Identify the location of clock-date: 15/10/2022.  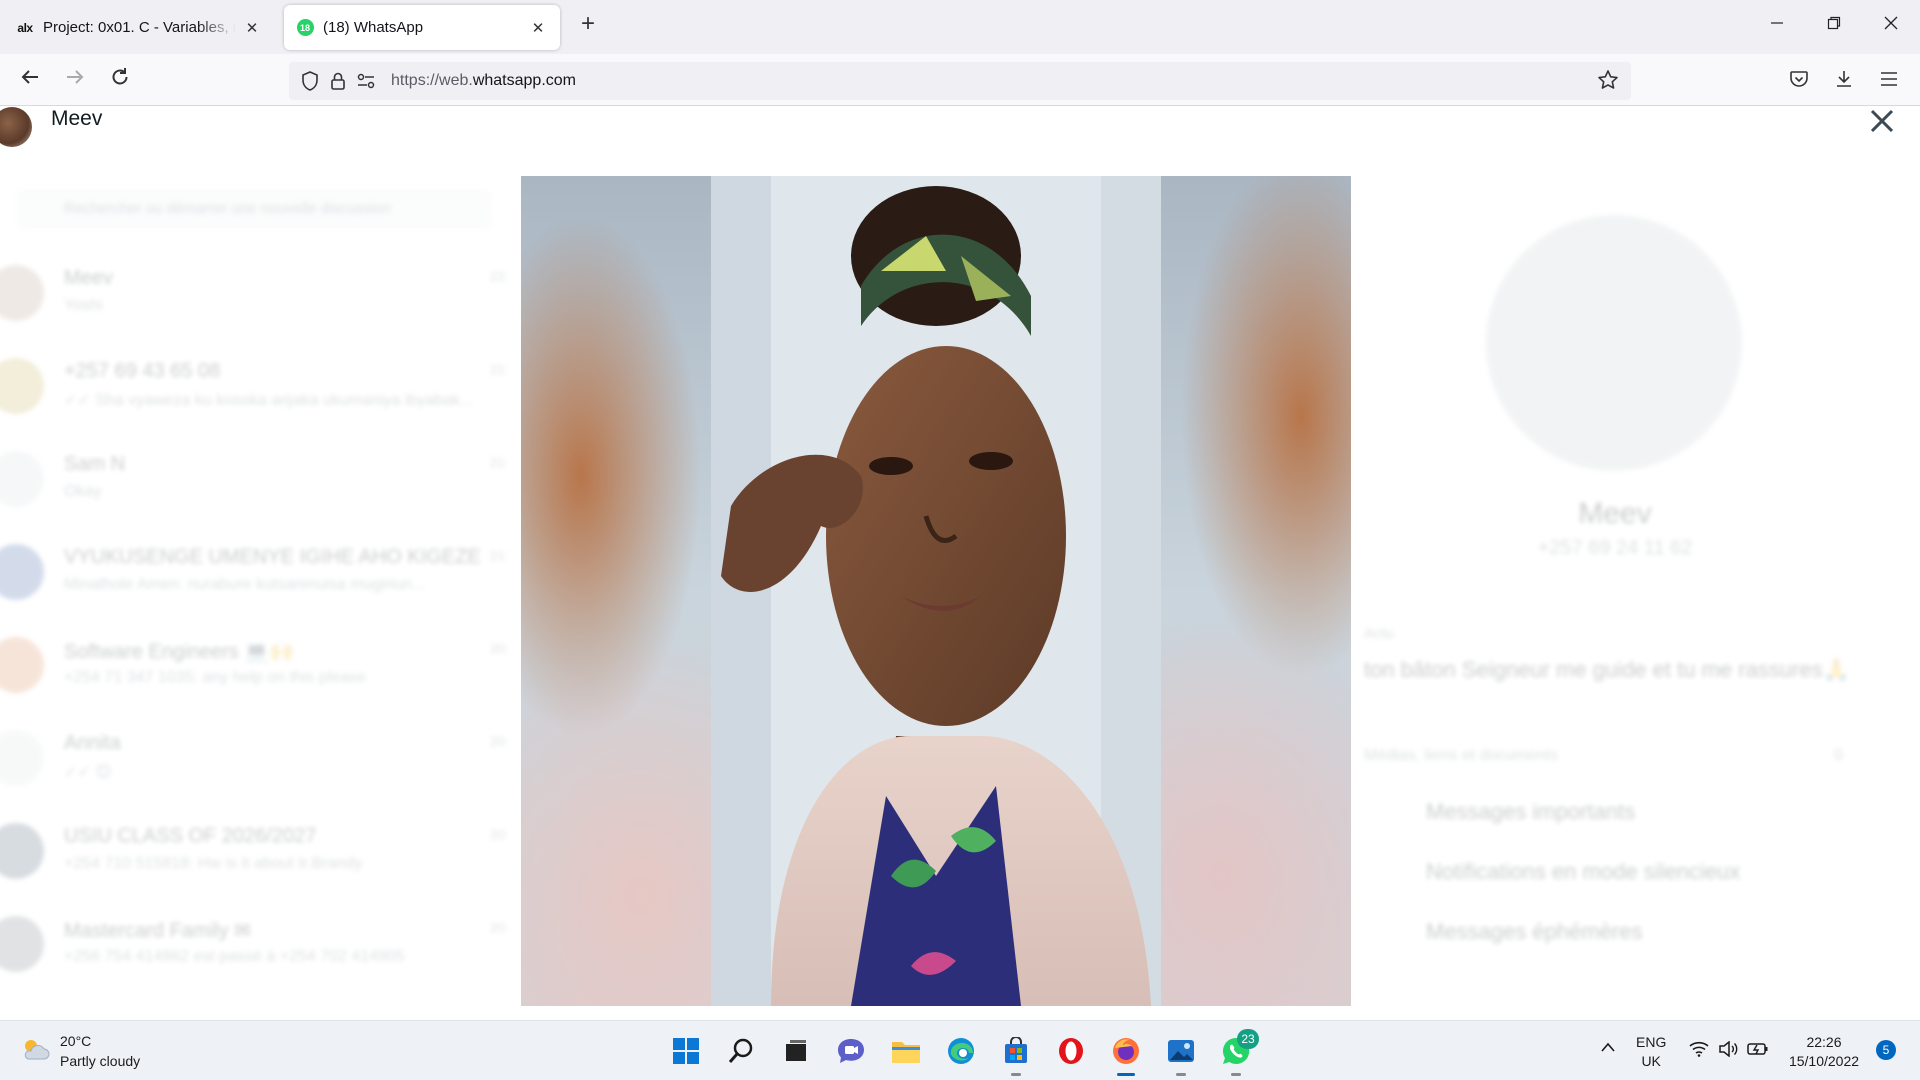
(1824, 1061).